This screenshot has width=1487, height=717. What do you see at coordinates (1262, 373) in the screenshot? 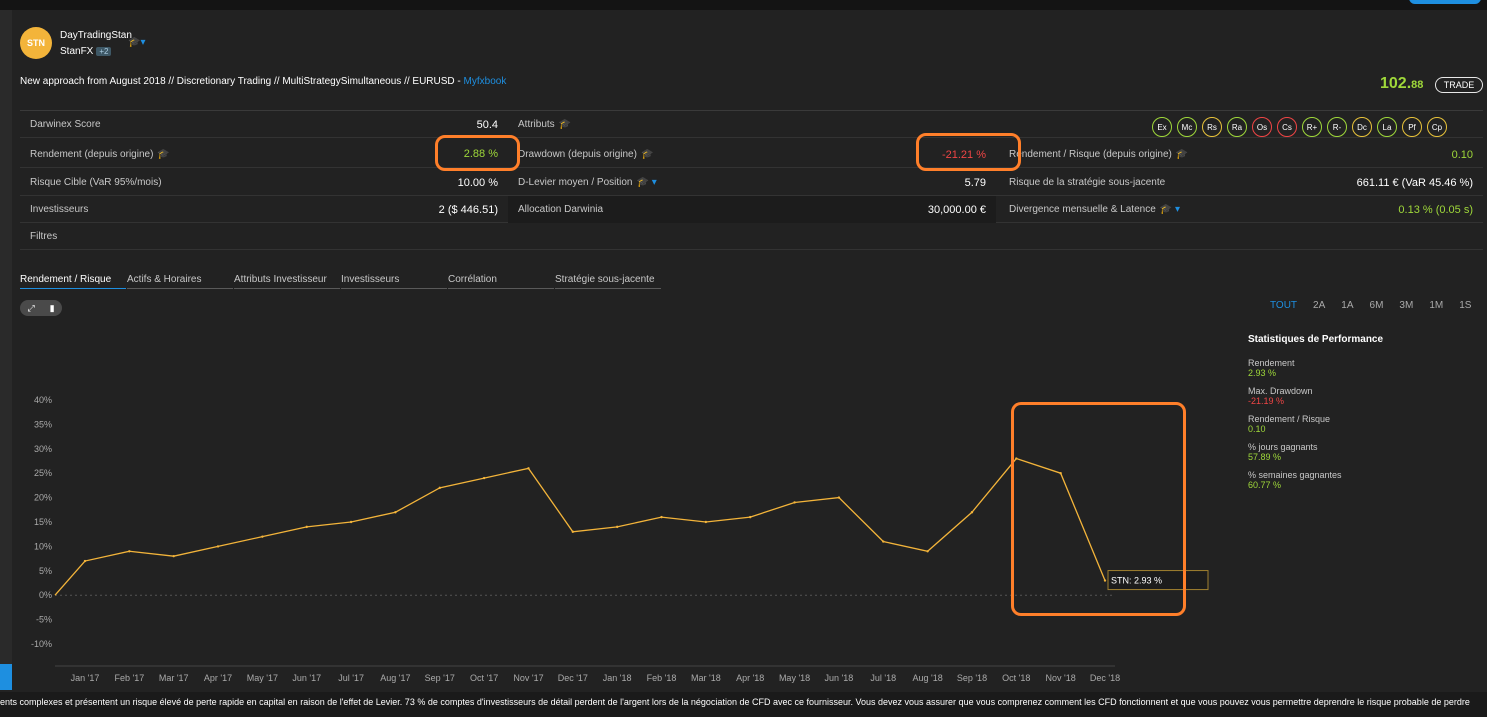
I see `stat-value: 2.93 %` at bounding box center [1262, 373].